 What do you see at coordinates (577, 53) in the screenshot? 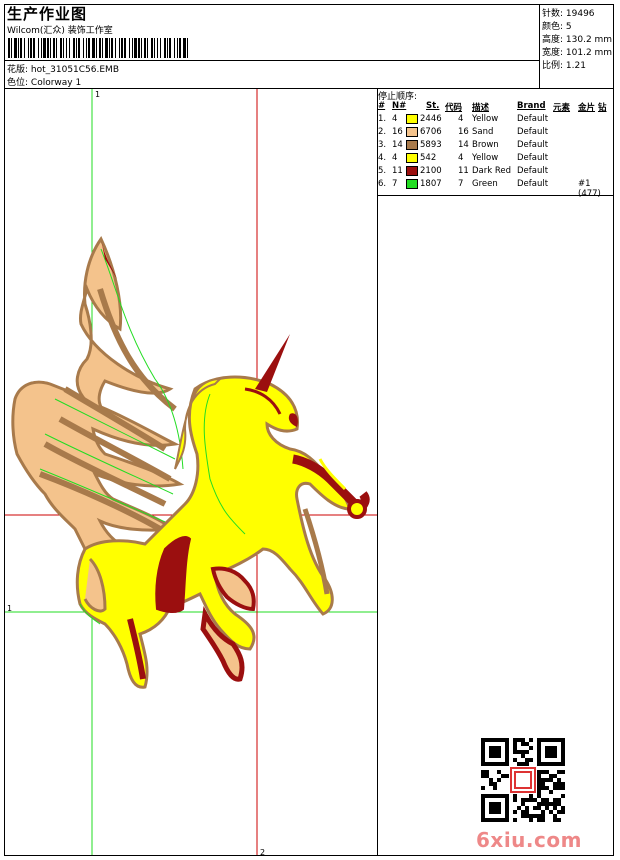
I see `stat-width: 宽度: 101.2 mm` at bounding box center [577, 53].